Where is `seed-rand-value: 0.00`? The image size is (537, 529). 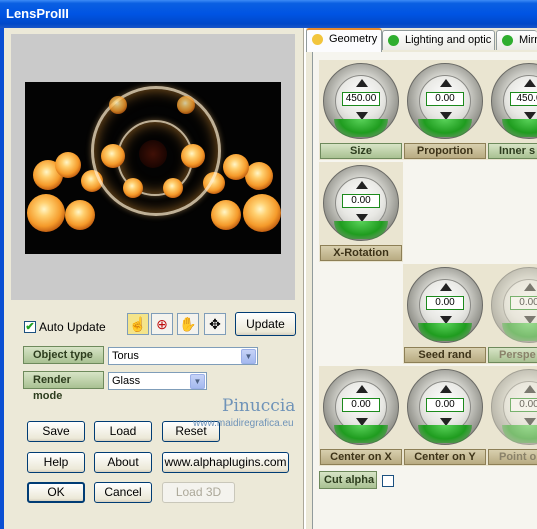
seed-rand-value: 0.00 is located at coordinates (445, 303).